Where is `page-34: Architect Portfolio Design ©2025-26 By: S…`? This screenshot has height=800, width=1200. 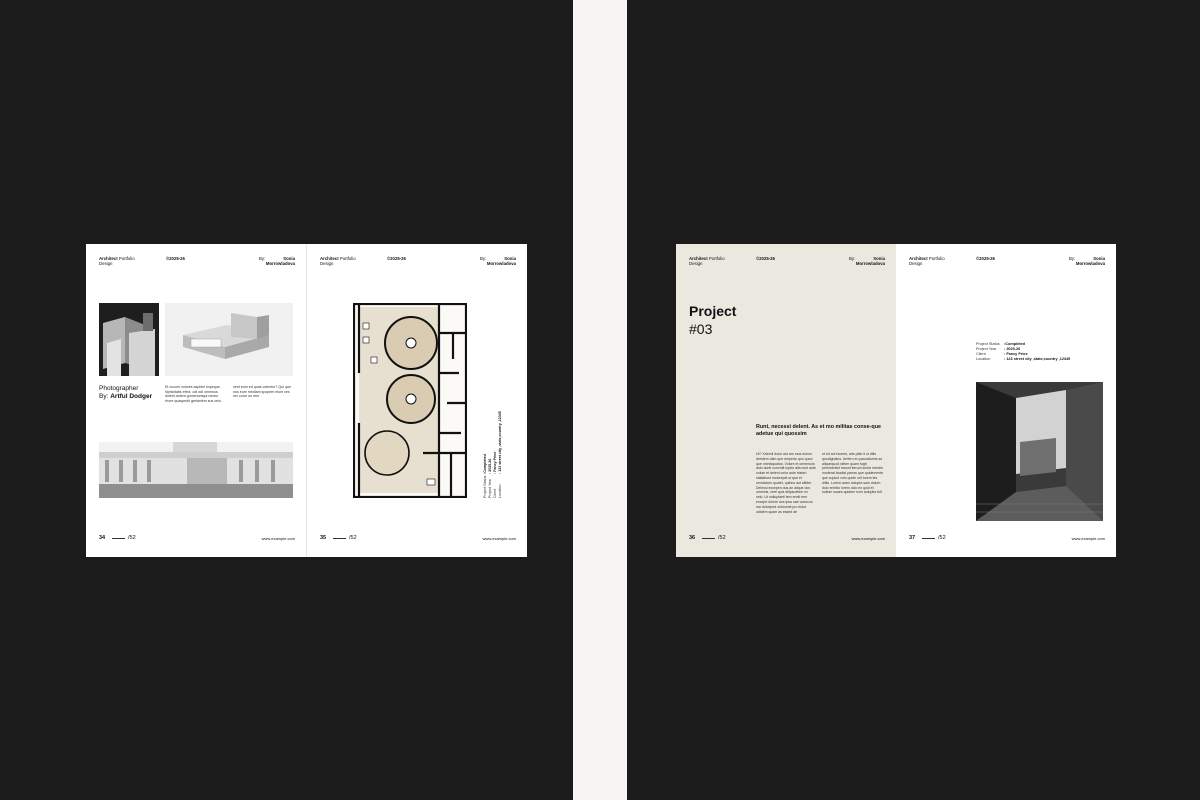 page-34: Architect Portfolio Design ©2025-26 By: S… is located at coordinates (196, 400).